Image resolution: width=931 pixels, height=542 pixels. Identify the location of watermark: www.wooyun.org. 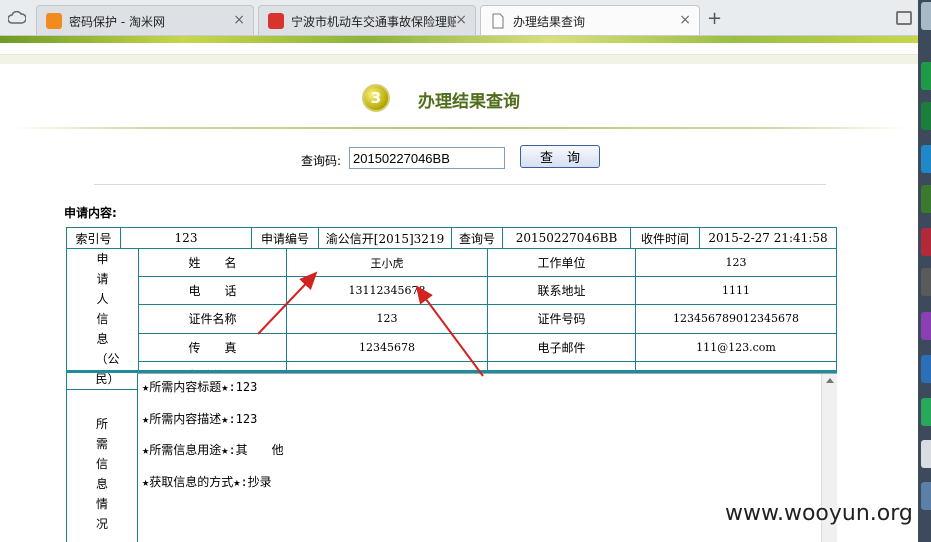
(819, 513).